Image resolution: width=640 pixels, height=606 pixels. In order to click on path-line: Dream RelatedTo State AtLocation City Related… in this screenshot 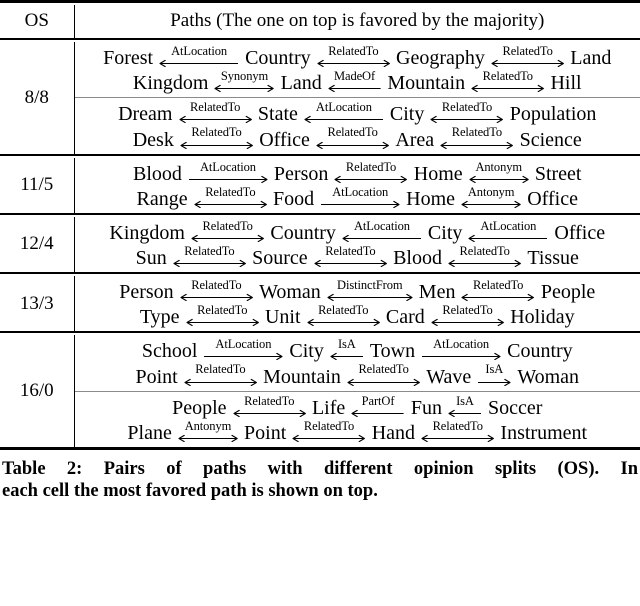, I will do `click(357, 112)`.